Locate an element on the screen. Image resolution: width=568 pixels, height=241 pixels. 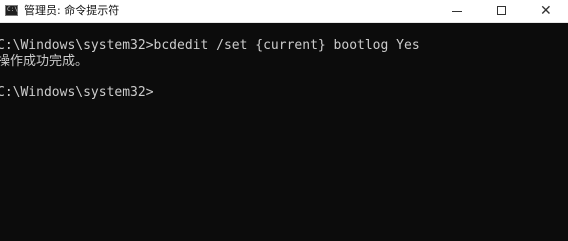
close-icon: ✕ is located at coordinates (546, 11).